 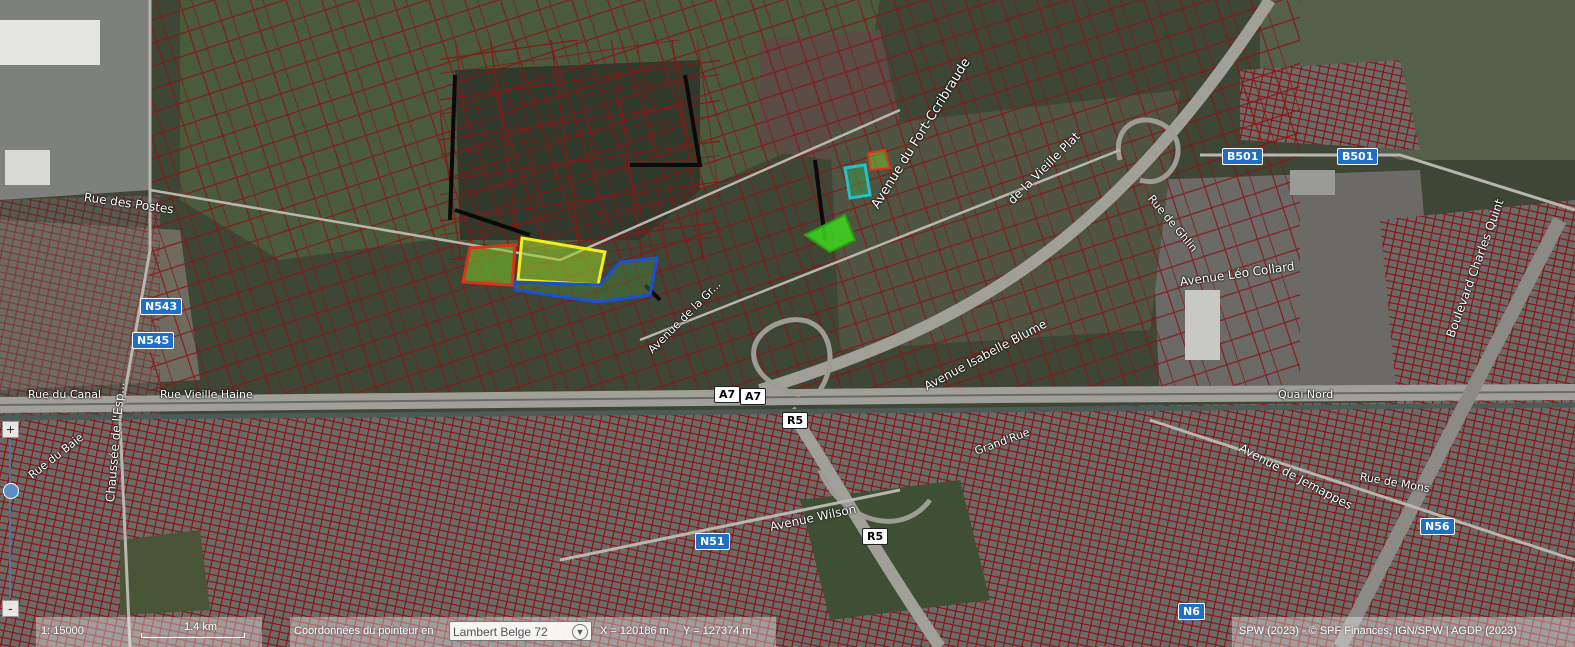 What do you see at coordinates (727, 394) in the screenshot?
I see `shield-a7-west: A7` at bounding box center [727, 394].